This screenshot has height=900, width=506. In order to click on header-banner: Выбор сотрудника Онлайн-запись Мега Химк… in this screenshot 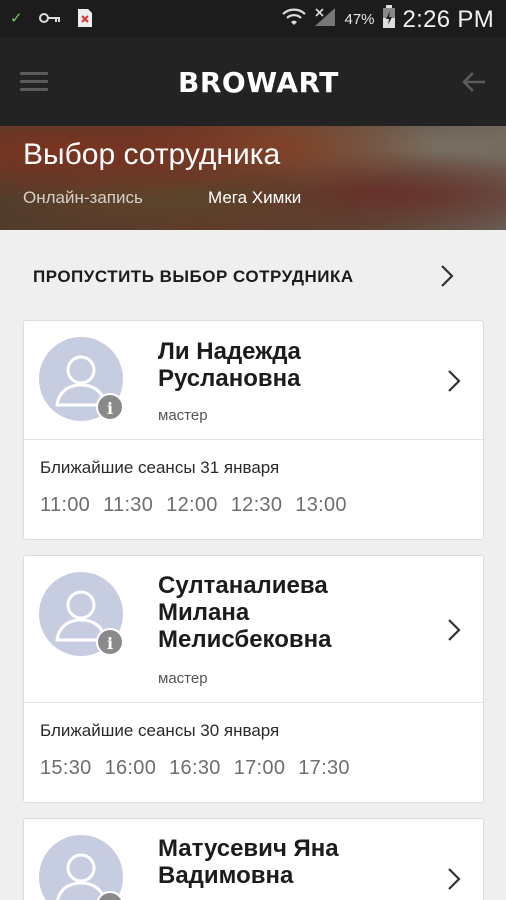, I will do `click(253, 178)`.